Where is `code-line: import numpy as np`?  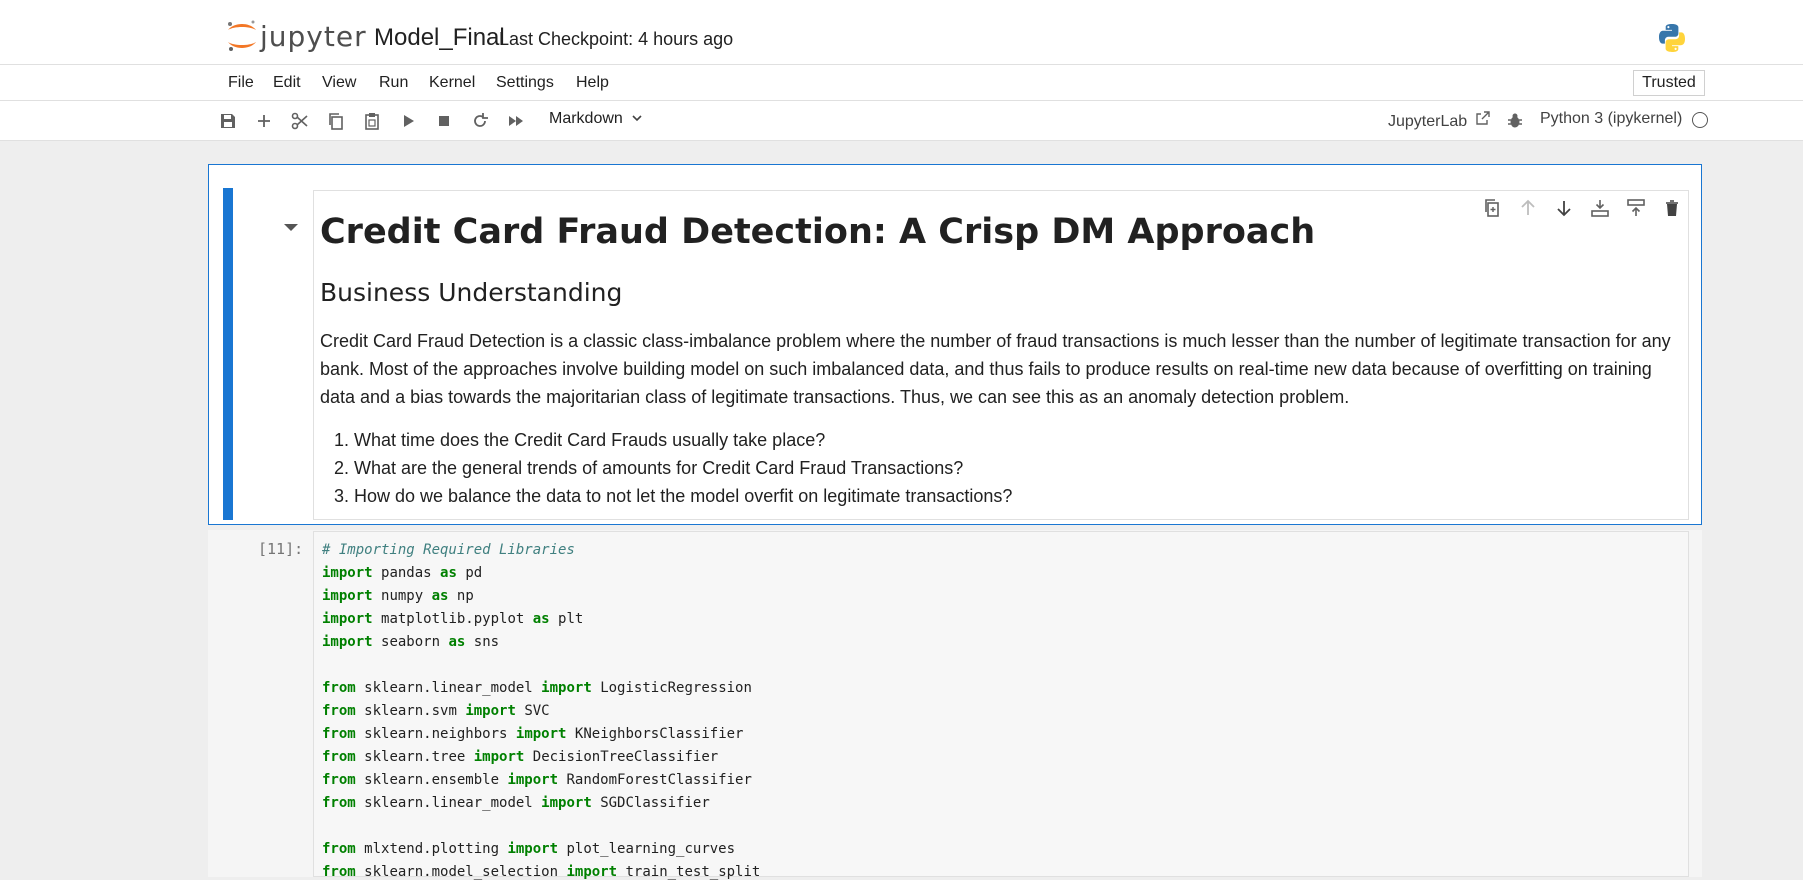
code-line: import numpy as np is located at coordinates (398, 596).